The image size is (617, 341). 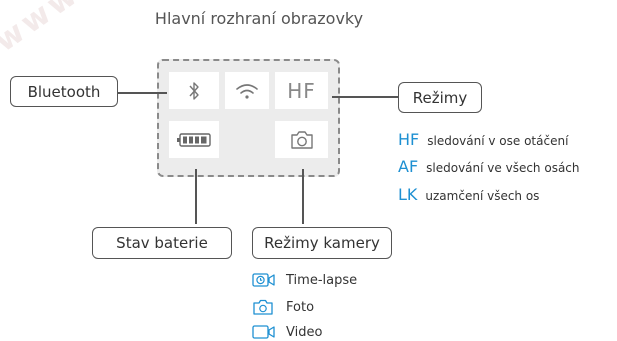 What do you see at coordinates (304, 332) in the screenshot?
I see `camera-mode-label: Video` at bounding box center [304, 332].